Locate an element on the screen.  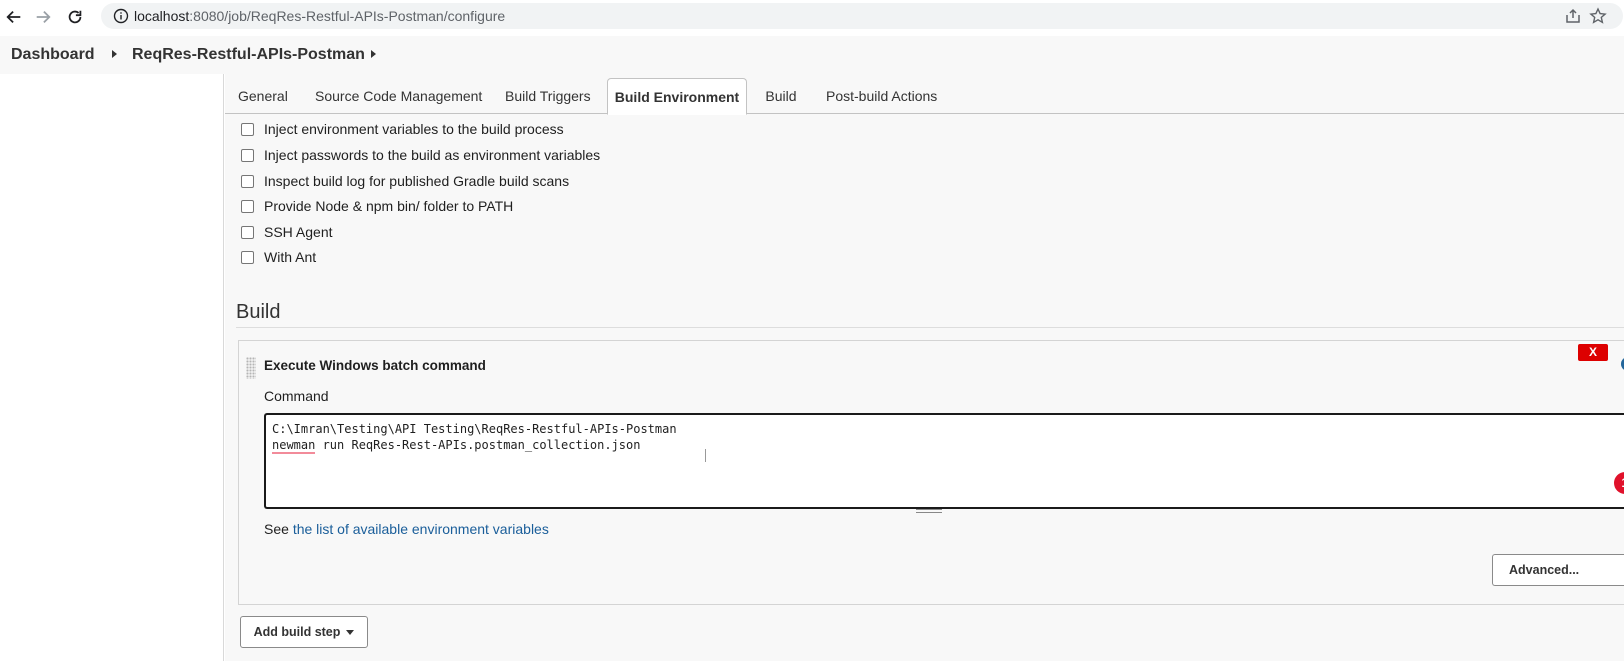
info-icon is located at coordinates (121, 16).